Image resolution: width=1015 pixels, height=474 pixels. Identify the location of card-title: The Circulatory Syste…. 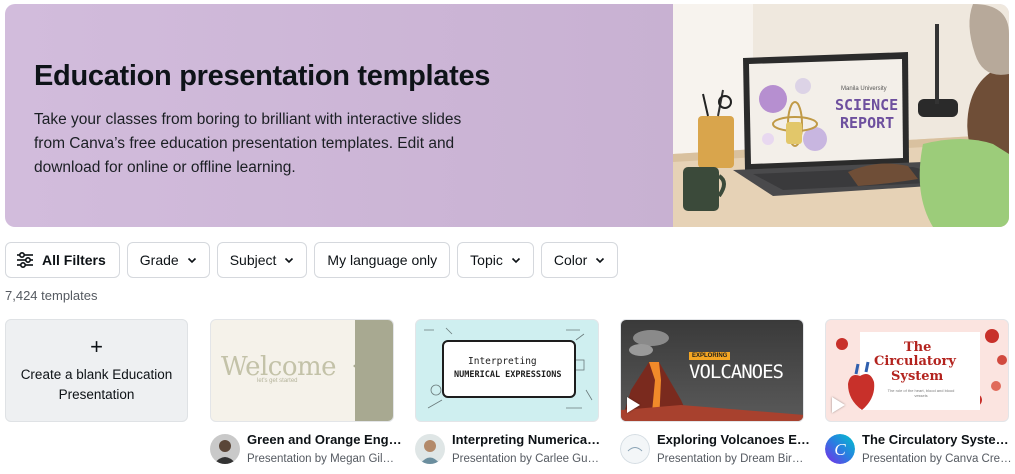
(938, 439).